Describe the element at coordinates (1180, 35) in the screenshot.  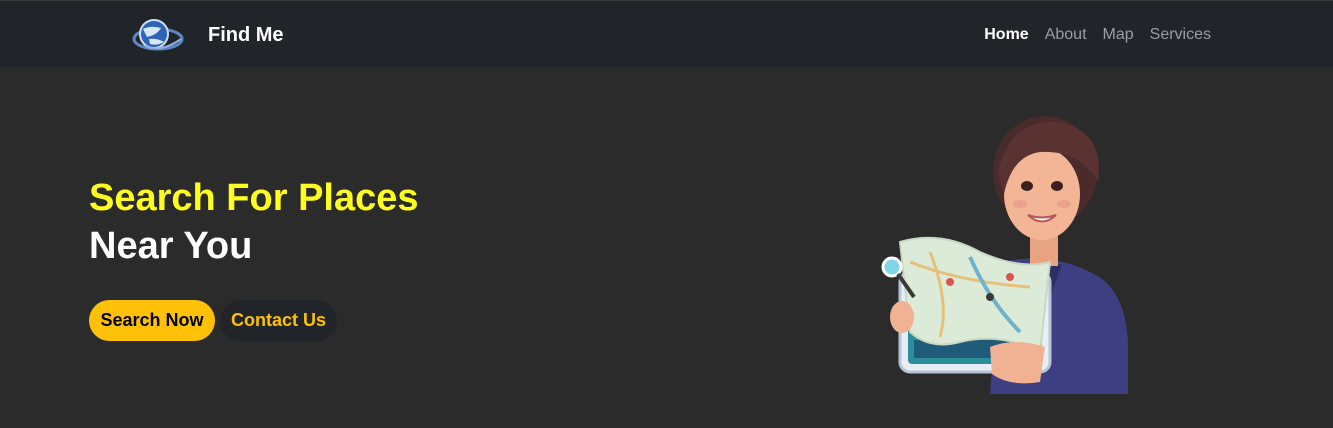
I see `nav-link-services: Services` at that location.